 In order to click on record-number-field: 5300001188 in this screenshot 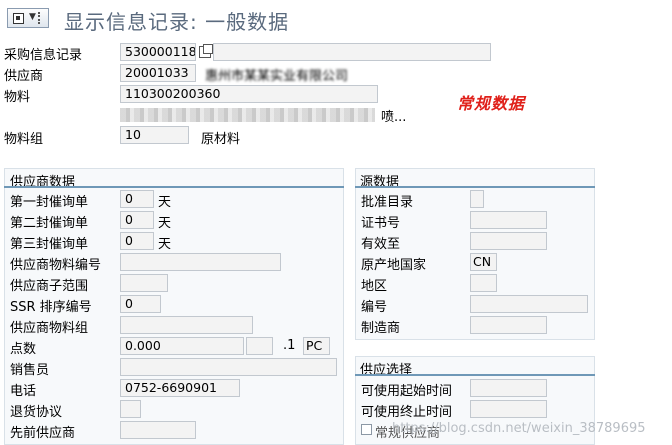, I will do `click(158, 52)`.